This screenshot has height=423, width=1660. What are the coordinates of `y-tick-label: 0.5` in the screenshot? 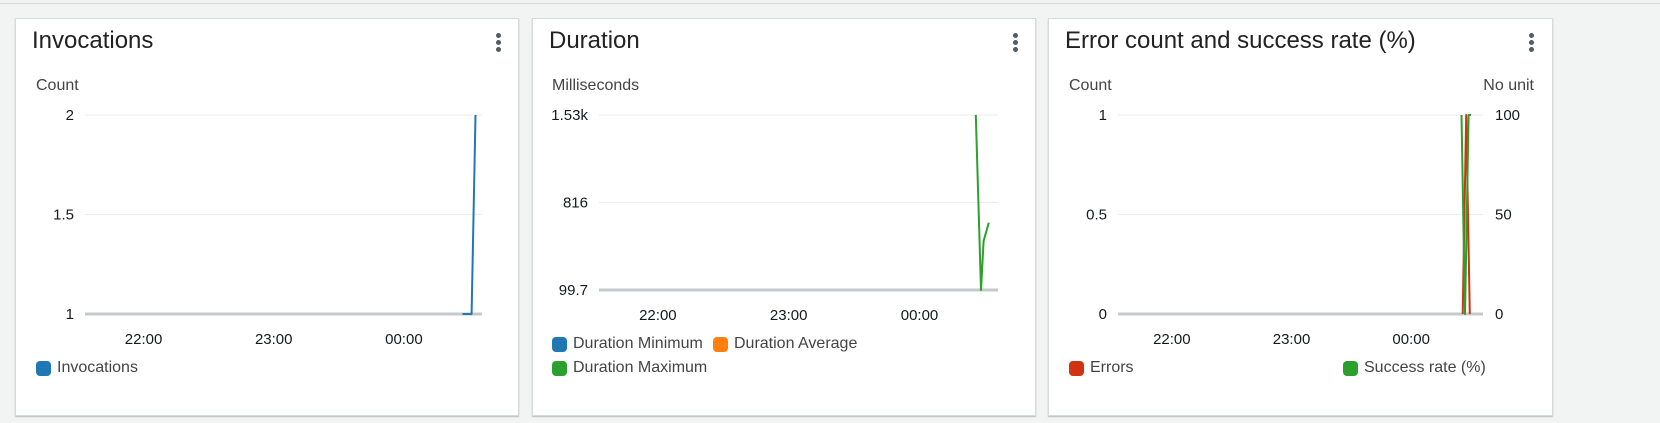 It's located at (1096, 215).